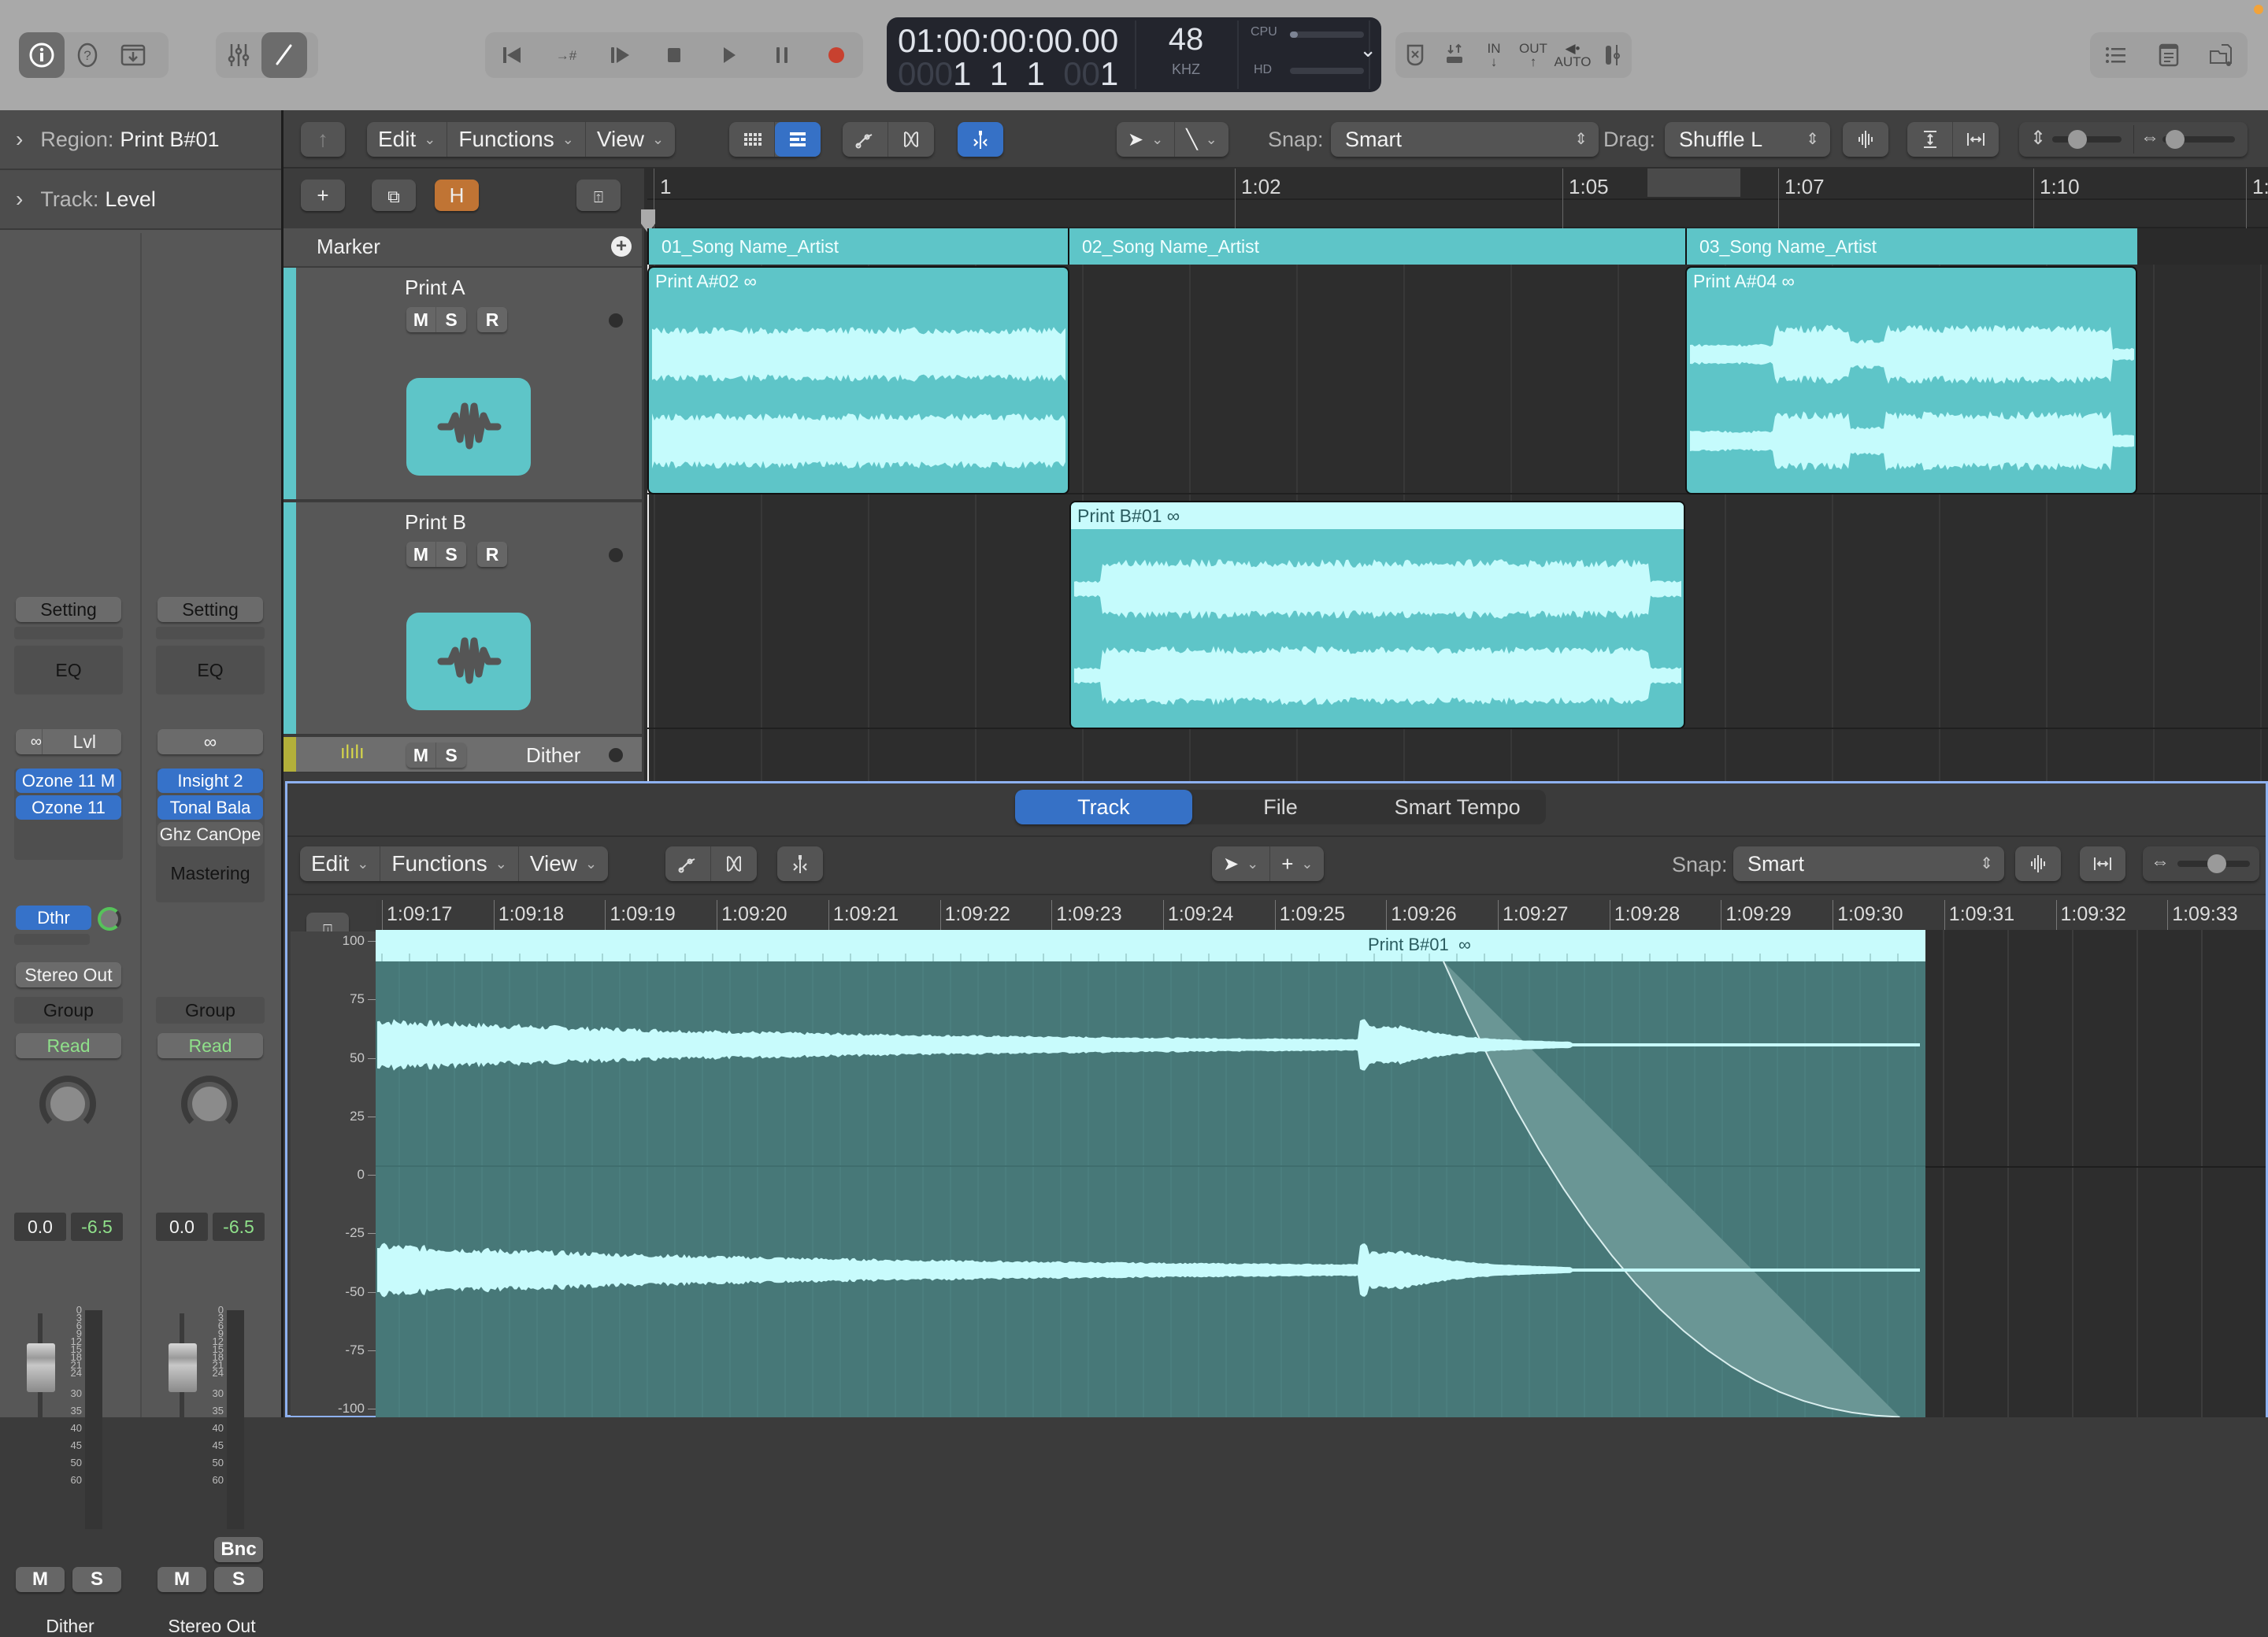 The height and width of the screenshot is (1637, 2268). I want to click on drag-select: Shuffle L ⇕, so click(1747, 139).